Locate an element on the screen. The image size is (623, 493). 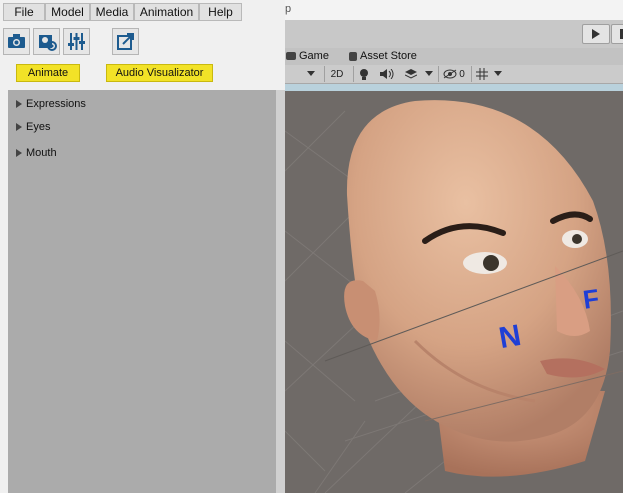
tab-asset-store: Asset Store is located at coordinates (383, 56).